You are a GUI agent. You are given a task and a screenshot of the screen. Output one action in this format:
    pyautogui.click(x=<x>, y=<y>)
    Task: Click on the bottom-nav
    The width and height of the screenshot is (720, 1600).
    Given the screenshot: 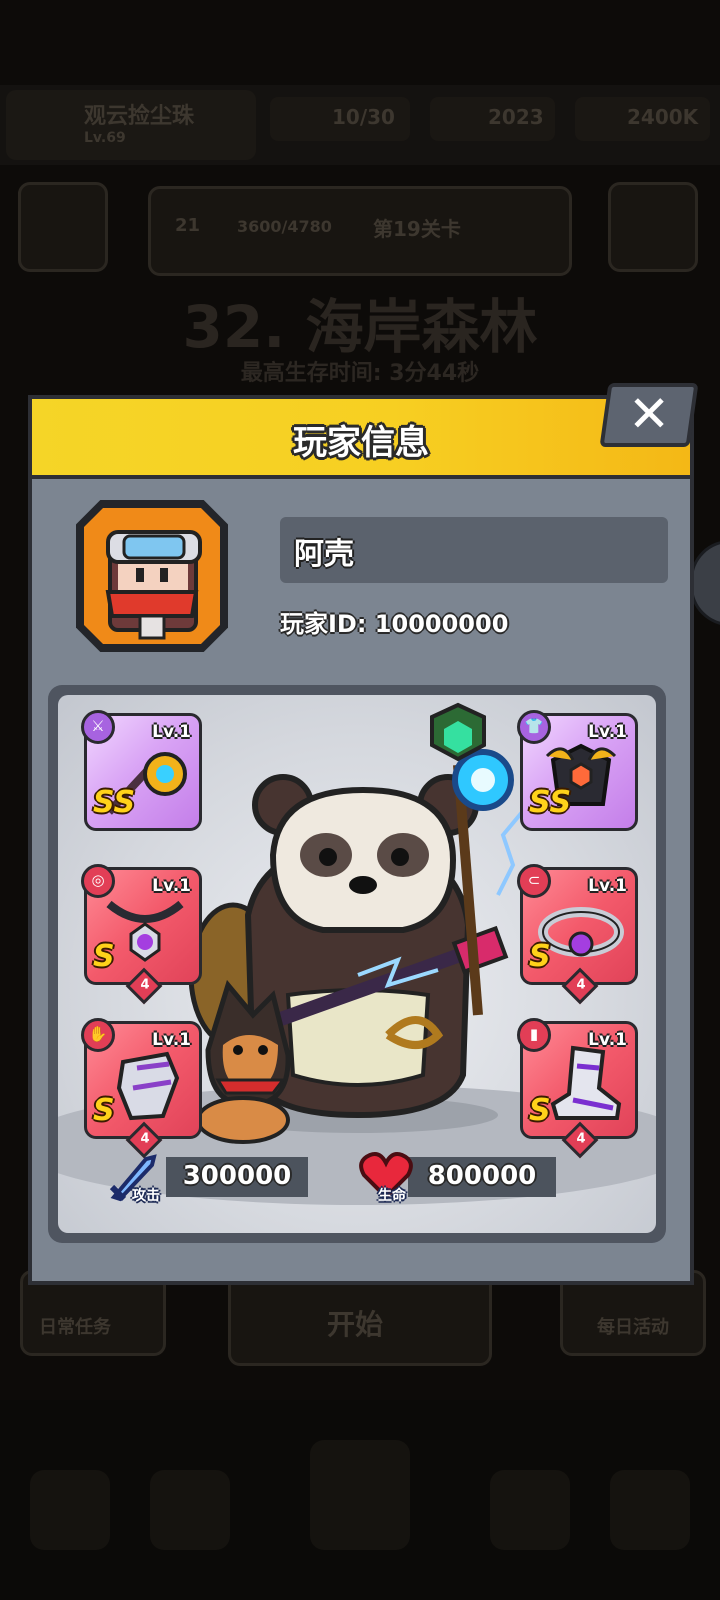 What is the action you would take?
    pyautogui.click(x=360, y=1500)
    